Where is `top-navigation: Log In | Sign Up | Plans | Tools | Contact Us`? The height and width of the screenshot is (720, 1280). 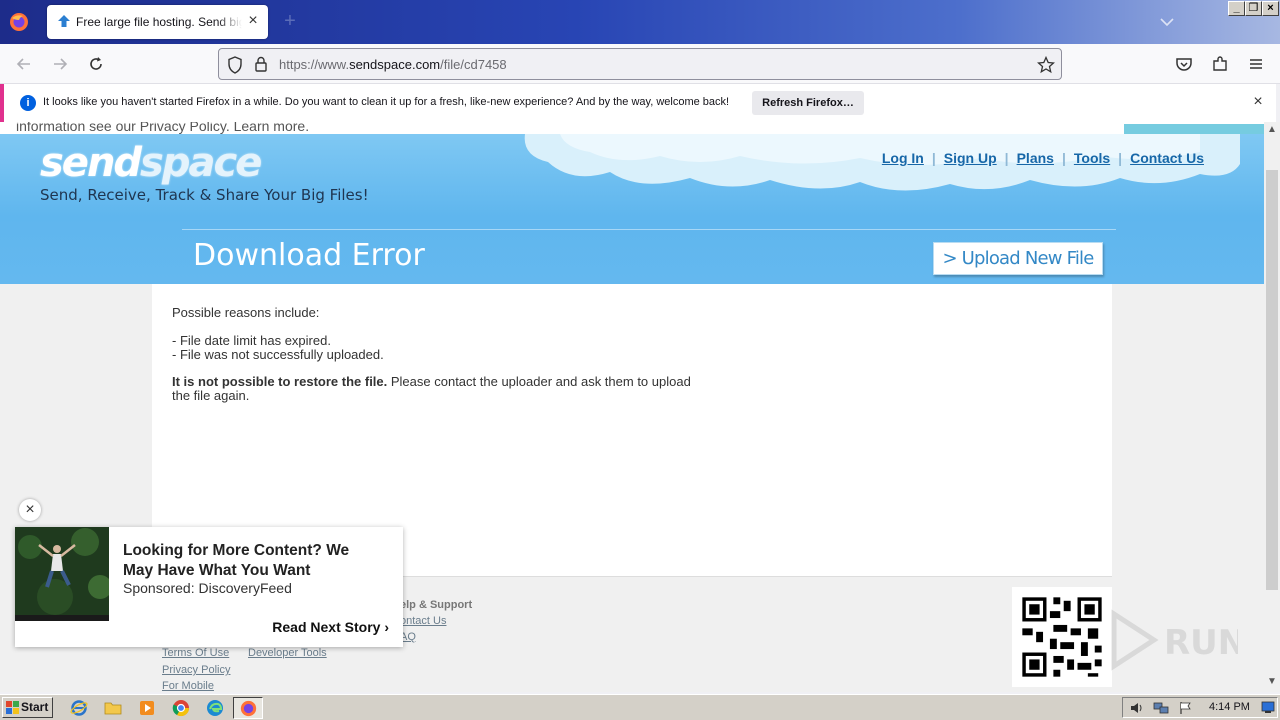 top-navigation: Log In | Sign Up | Plans | Tools | Contact Us is located at coordinates (1043, 158).